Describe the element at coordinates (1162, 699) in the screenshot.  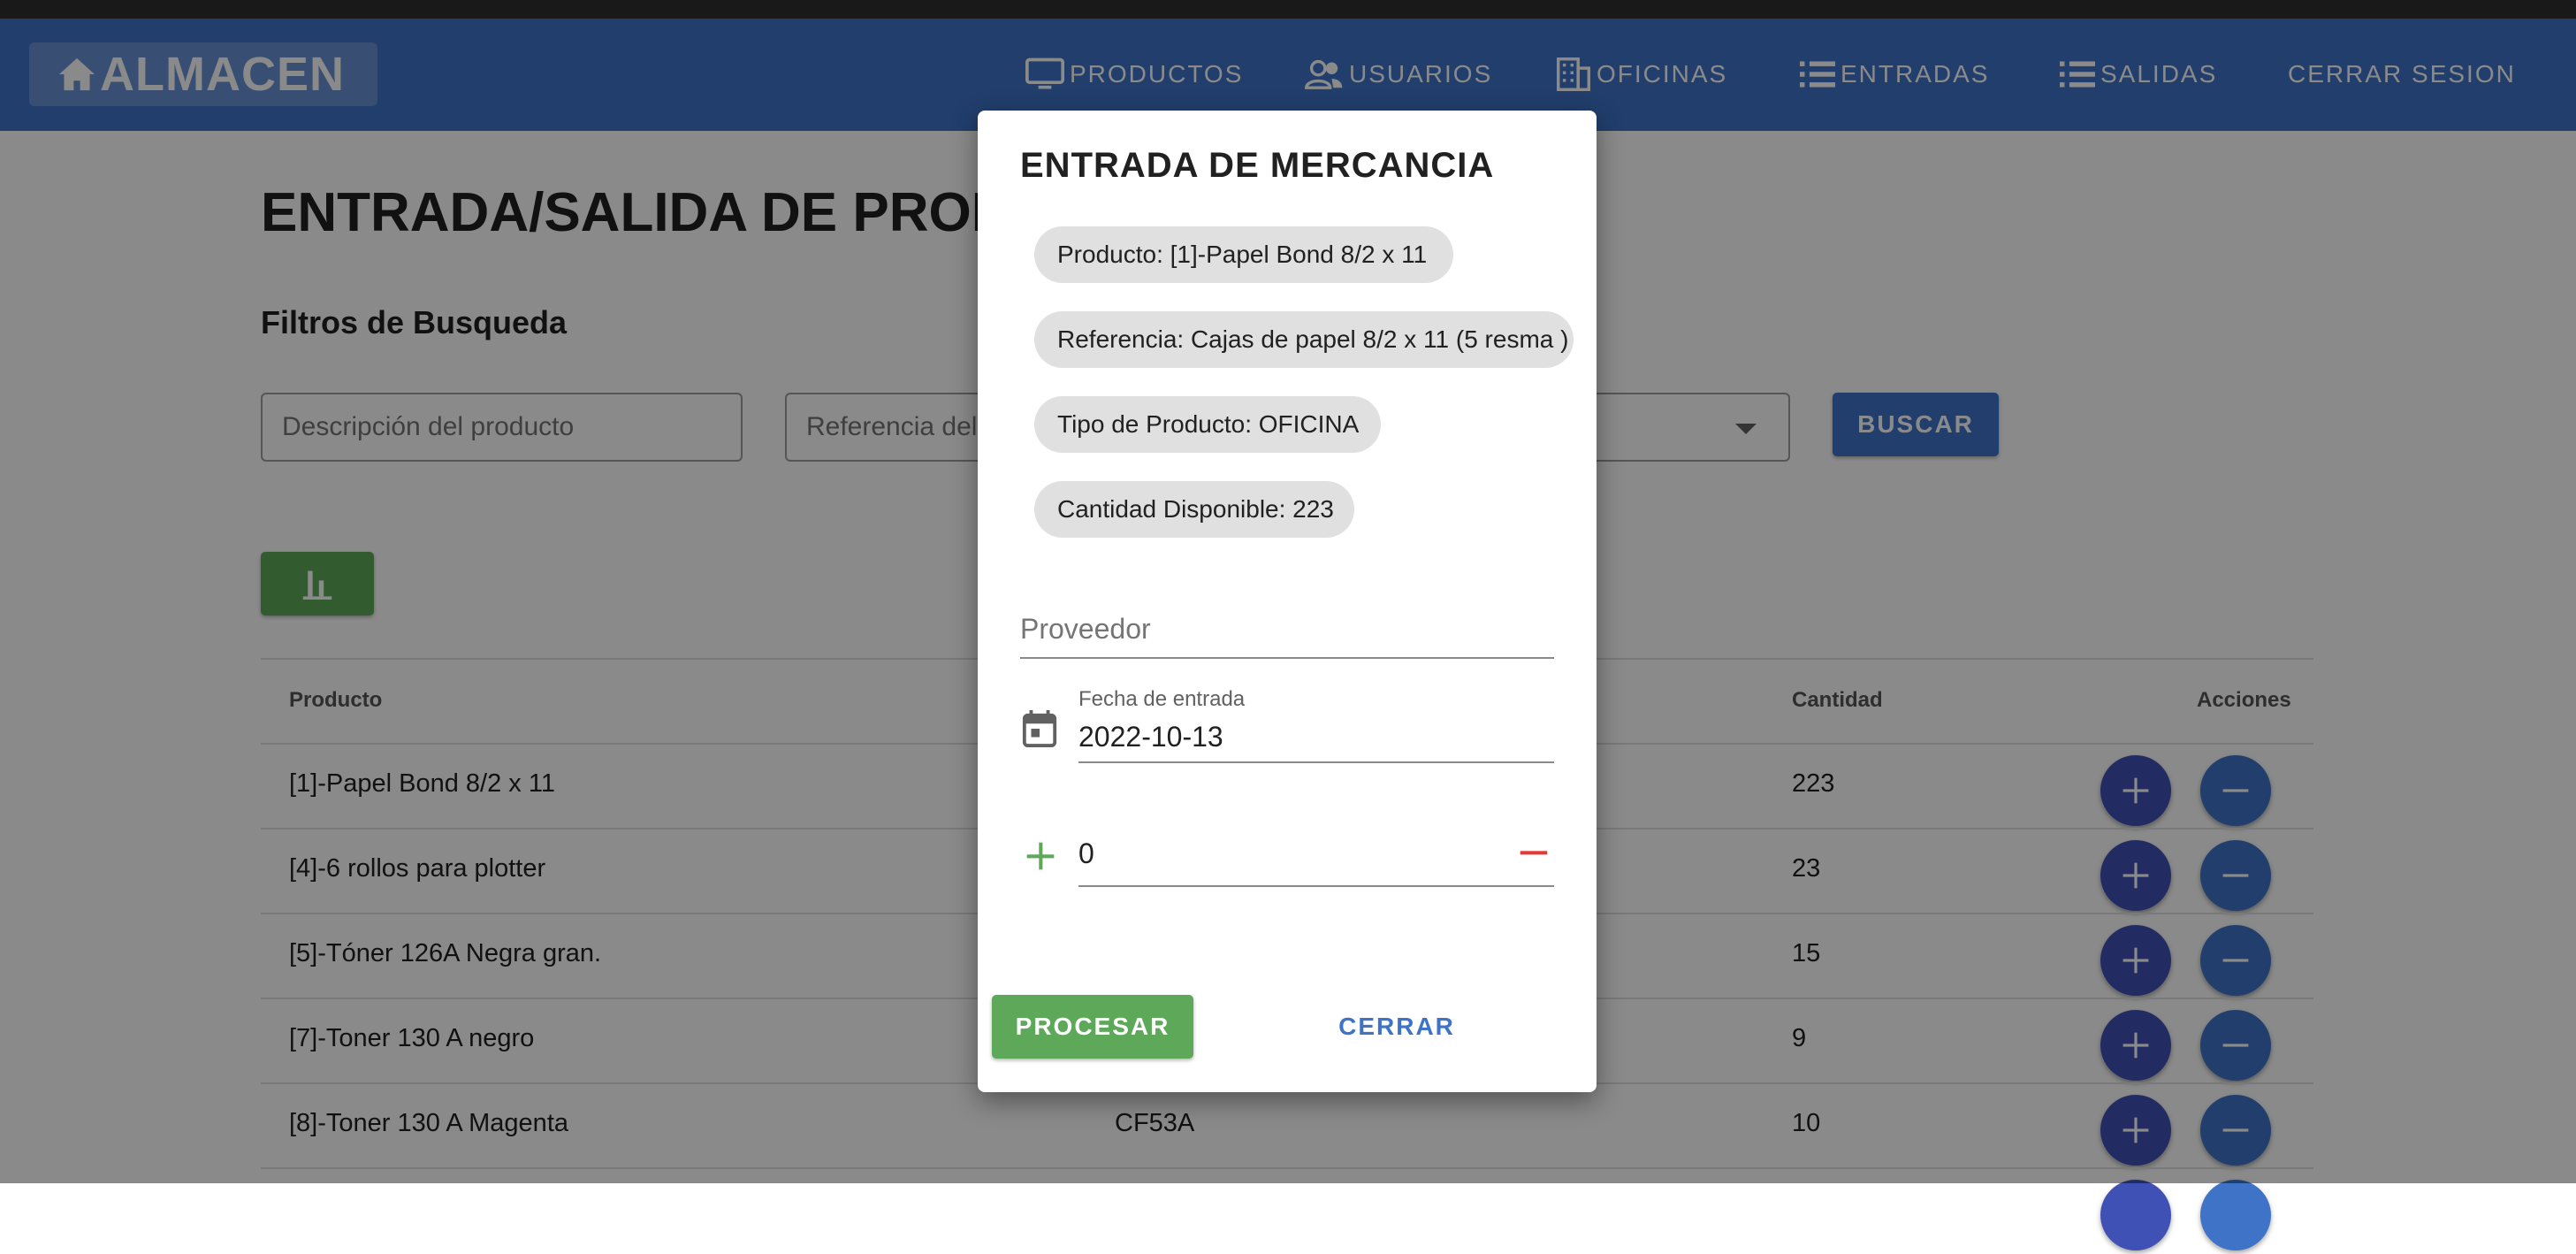
I see `fecha-entrada-label: Fecha de entrada` at that location.